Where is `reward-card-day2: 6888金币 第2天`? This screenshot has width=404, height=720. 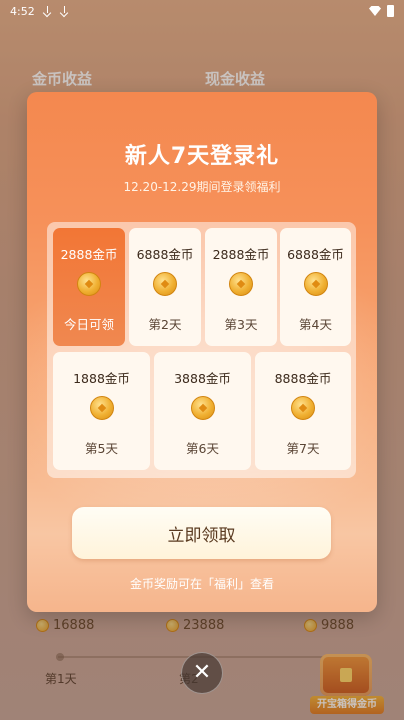 reward-card-day2: 6888金币 第2天 is located at coordinates (165, 287).